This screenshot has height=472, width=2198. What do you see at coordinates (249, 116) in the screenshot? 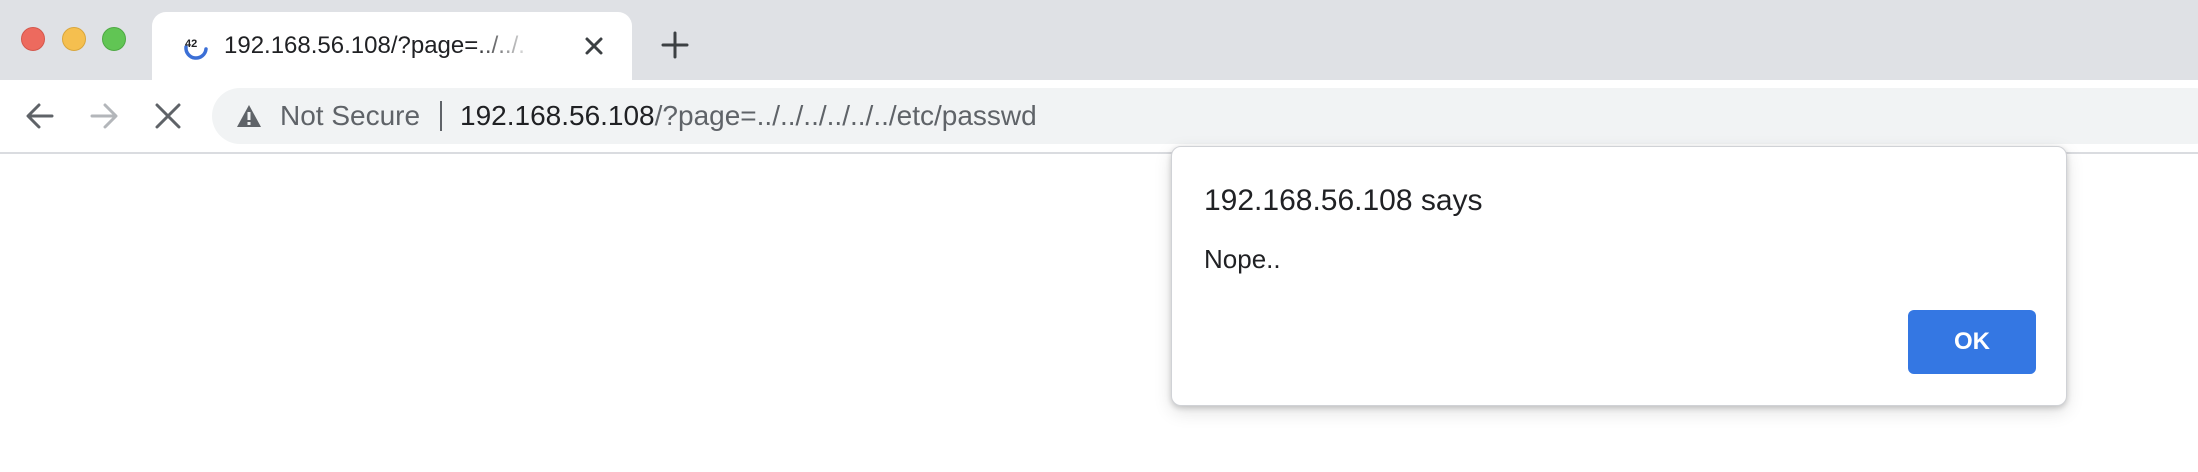
I see `warning-triangle-icon` at bounding box center [249, 116].